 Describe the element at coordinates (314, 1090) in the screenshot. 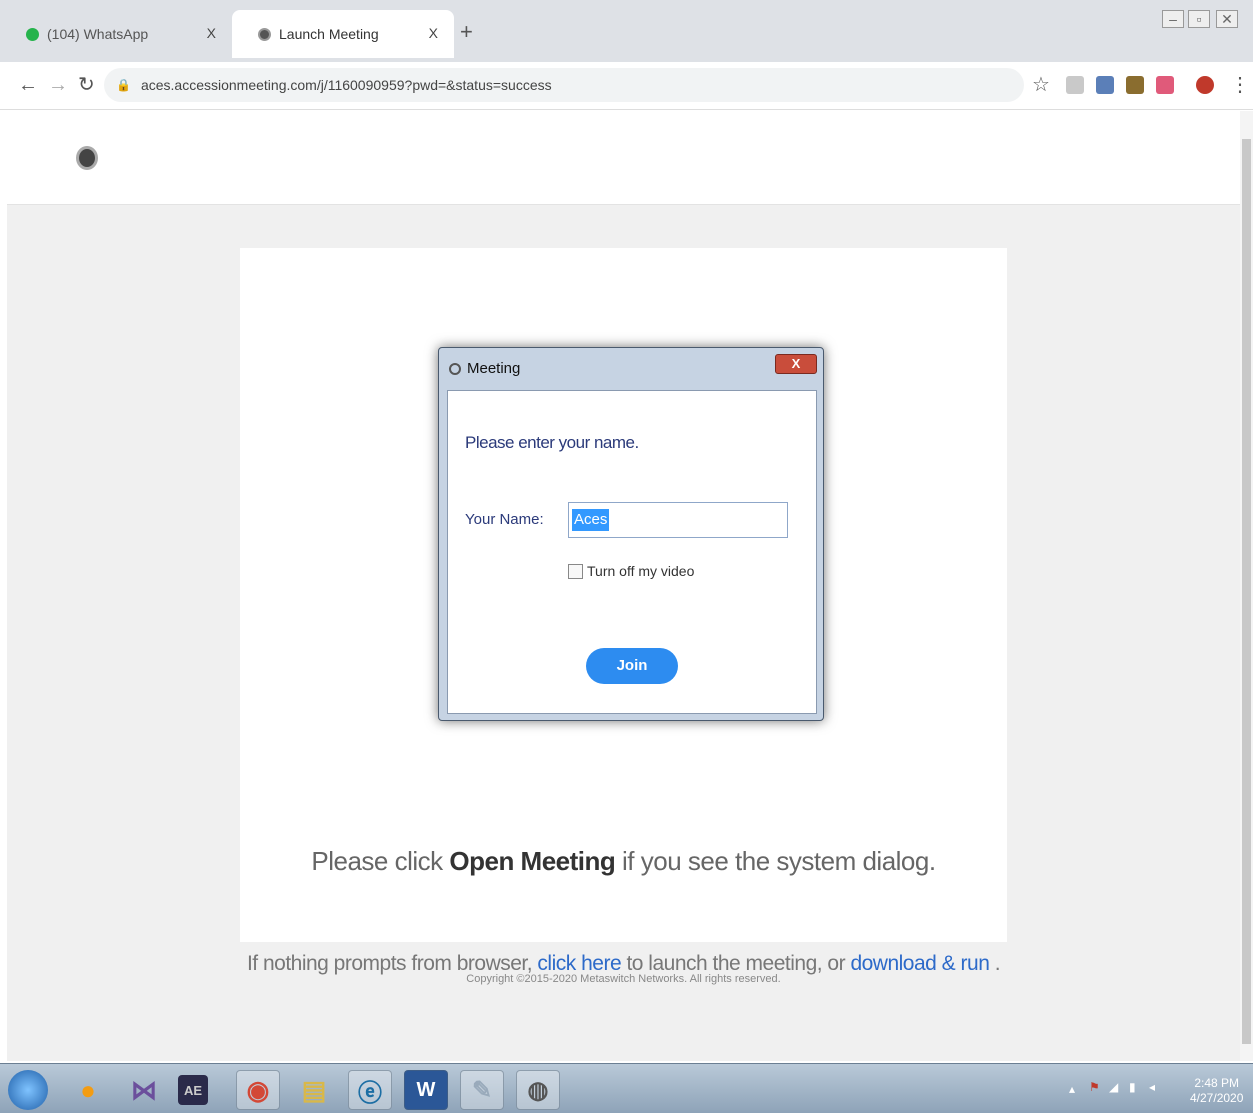

I see `file-explorer-icon: ▤` at that location.